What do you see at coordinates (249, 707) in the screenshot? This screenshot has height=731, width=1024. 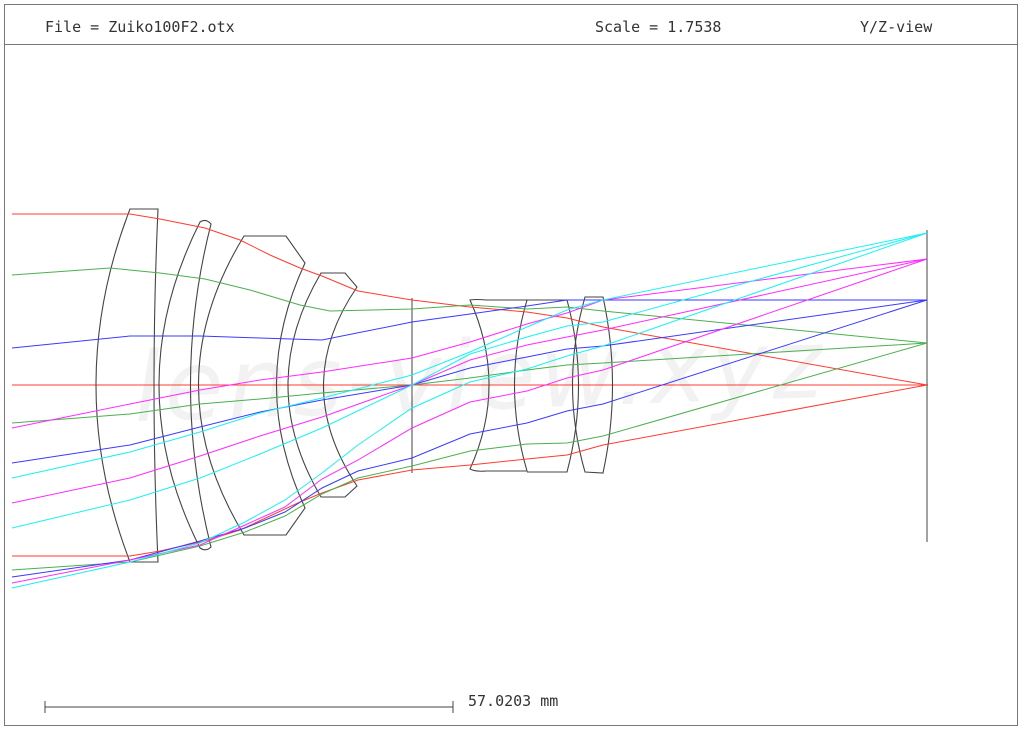 I see `scale-bar` at bounding box center [249, 707].